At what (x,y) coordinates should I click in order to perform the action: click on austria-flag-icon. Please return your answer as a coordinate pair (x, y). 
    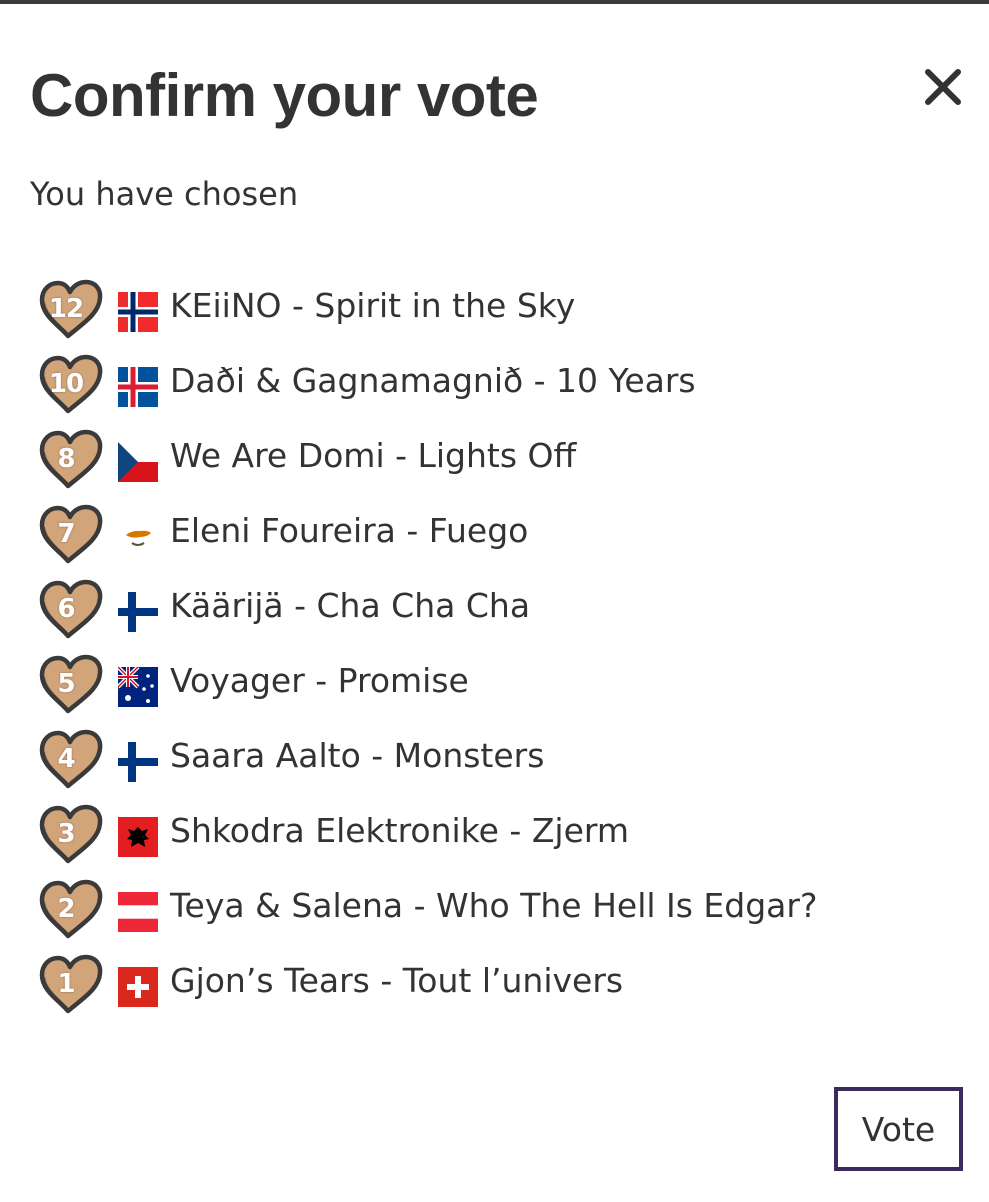
    Looking at the image, I should click on (138, 912).